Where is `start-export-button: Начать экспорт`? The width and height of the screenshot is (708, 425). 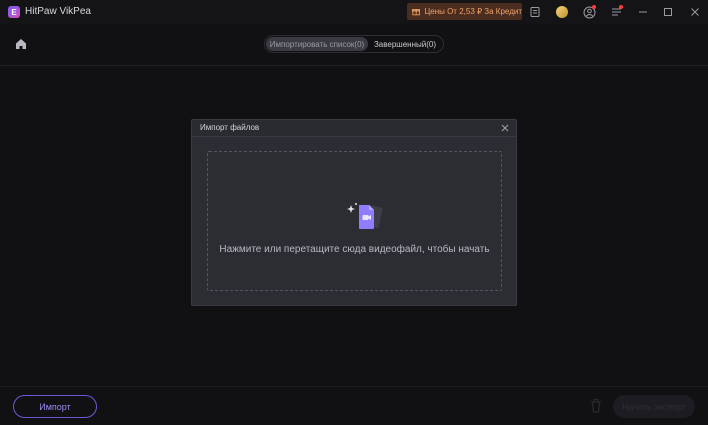 start-export-button: Начать экспорт is located at coordinates (654, 406).